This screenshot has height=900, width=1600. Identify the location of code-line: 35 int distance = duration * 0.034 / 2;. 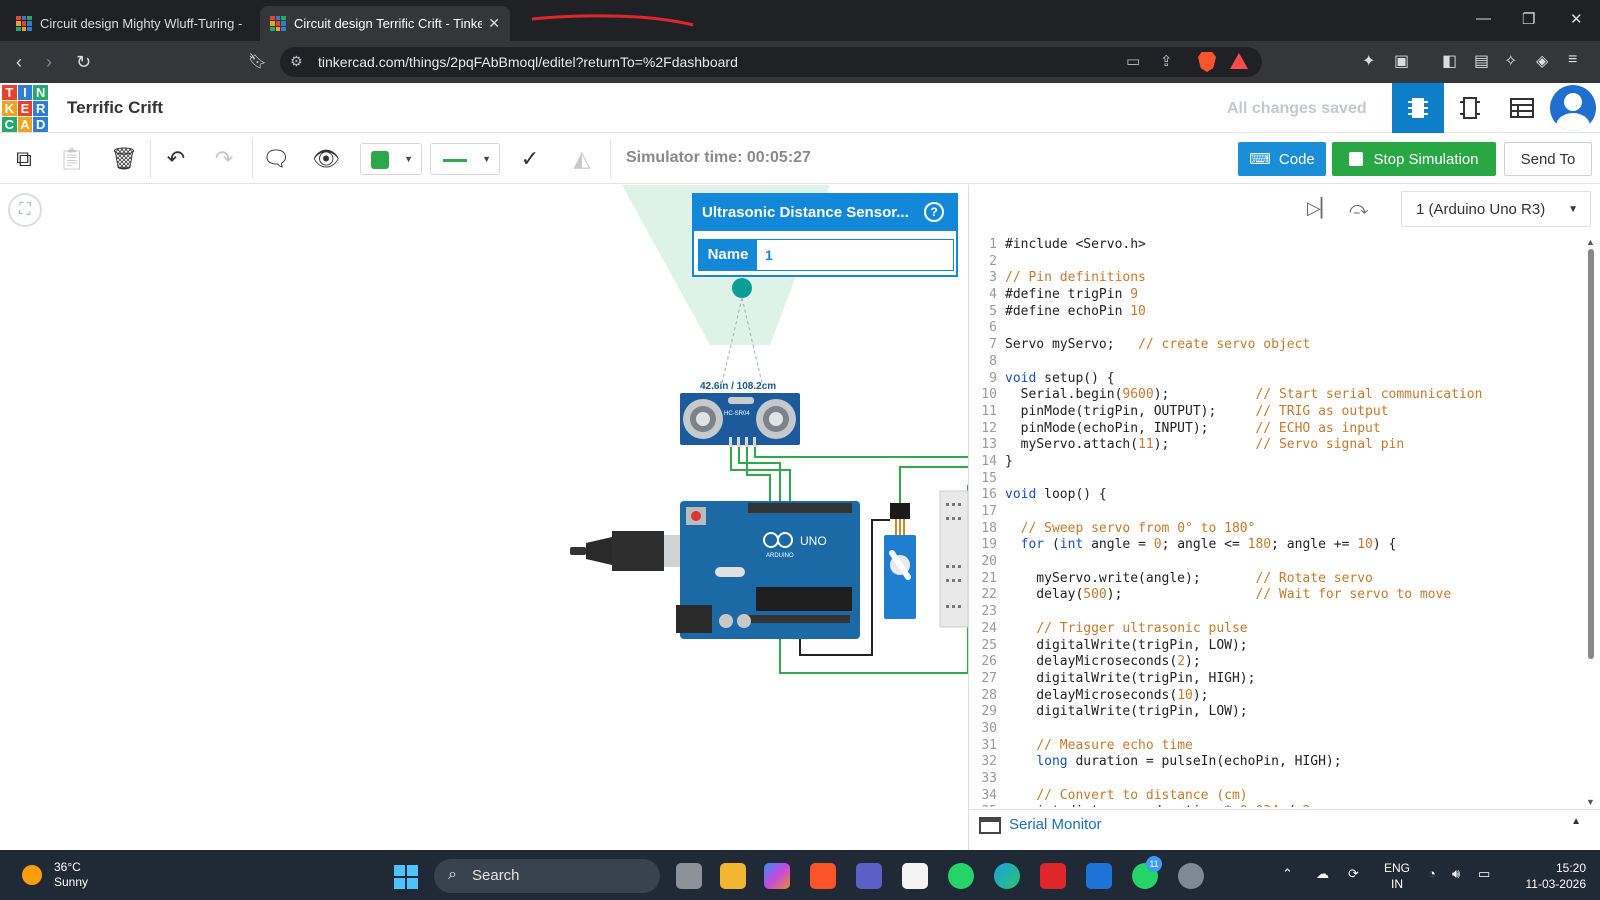
(1276, 805).